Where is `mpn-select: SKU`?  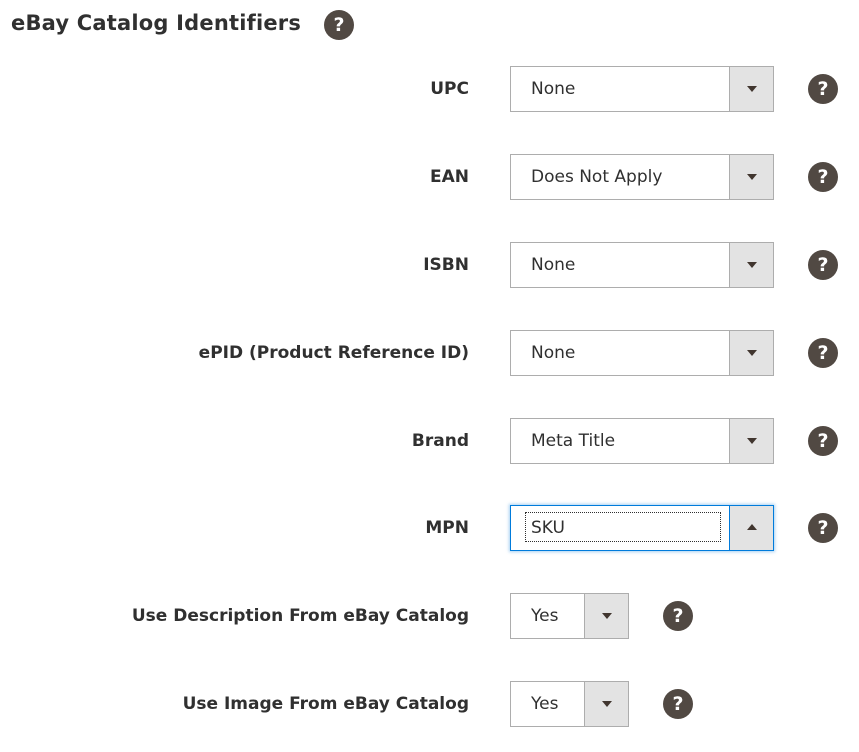 mpn-select: SKU is located at coordinates (642, 528).